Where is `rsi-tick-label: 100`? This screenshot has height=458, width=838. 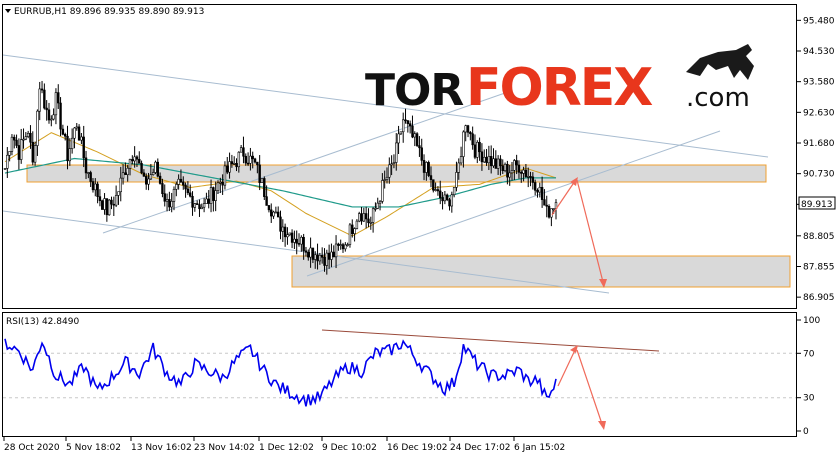
rsi-tick-label: 100 is located at coordinates (811, 321).